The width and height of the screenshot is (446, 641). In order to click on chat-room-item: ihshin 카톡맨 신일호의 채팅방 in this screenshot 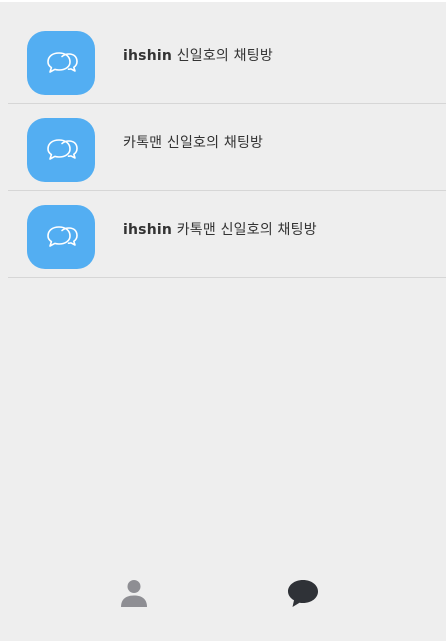, I will do `click(223, 234)`.